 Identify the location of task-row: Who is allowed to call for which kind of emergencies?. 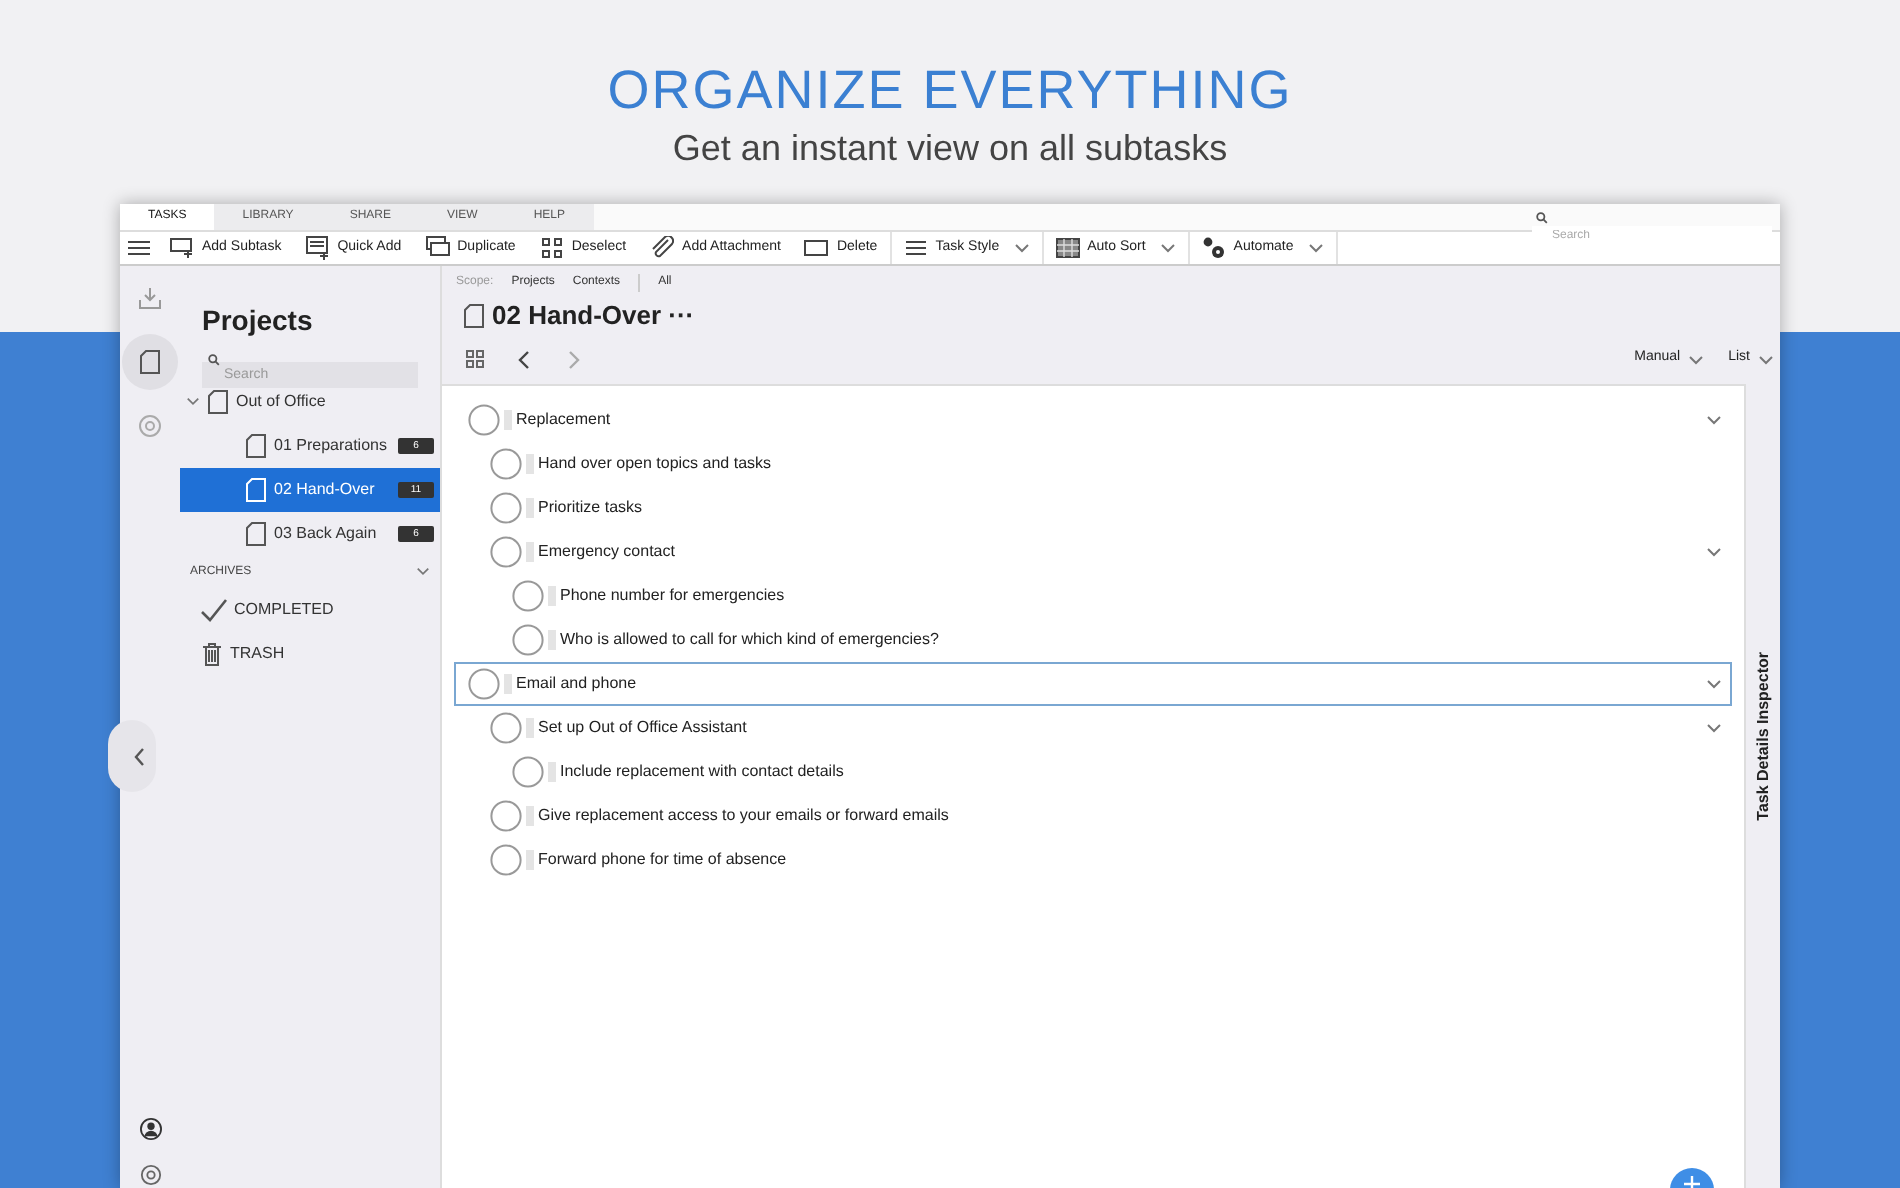
(1093, 640).